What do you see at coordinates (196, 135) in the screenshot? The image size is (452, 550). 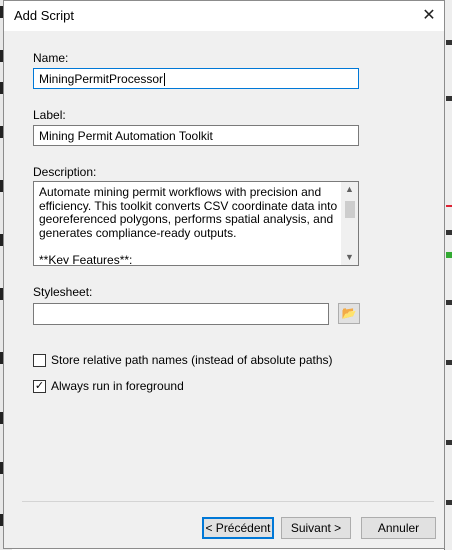 I see `label-input: Mining Permit Automation Toolkit` at bounding box center [196, 135].